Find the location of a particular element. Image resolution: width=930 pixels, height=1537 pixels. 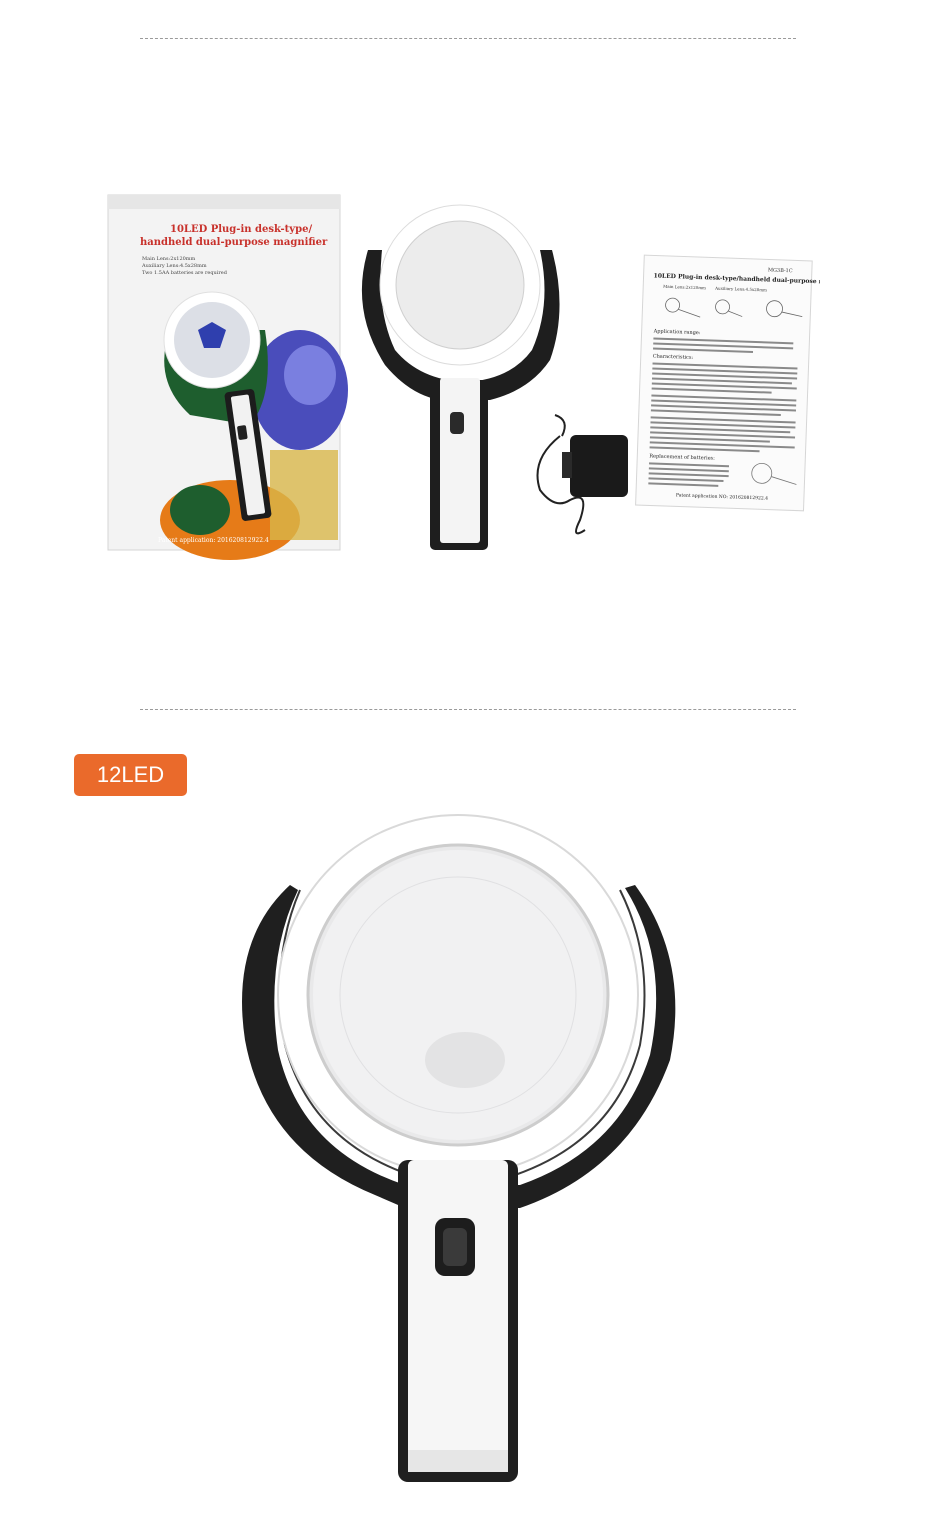

box-spec1: Main Lens:2x120mm is located at coordinates (169, 259).